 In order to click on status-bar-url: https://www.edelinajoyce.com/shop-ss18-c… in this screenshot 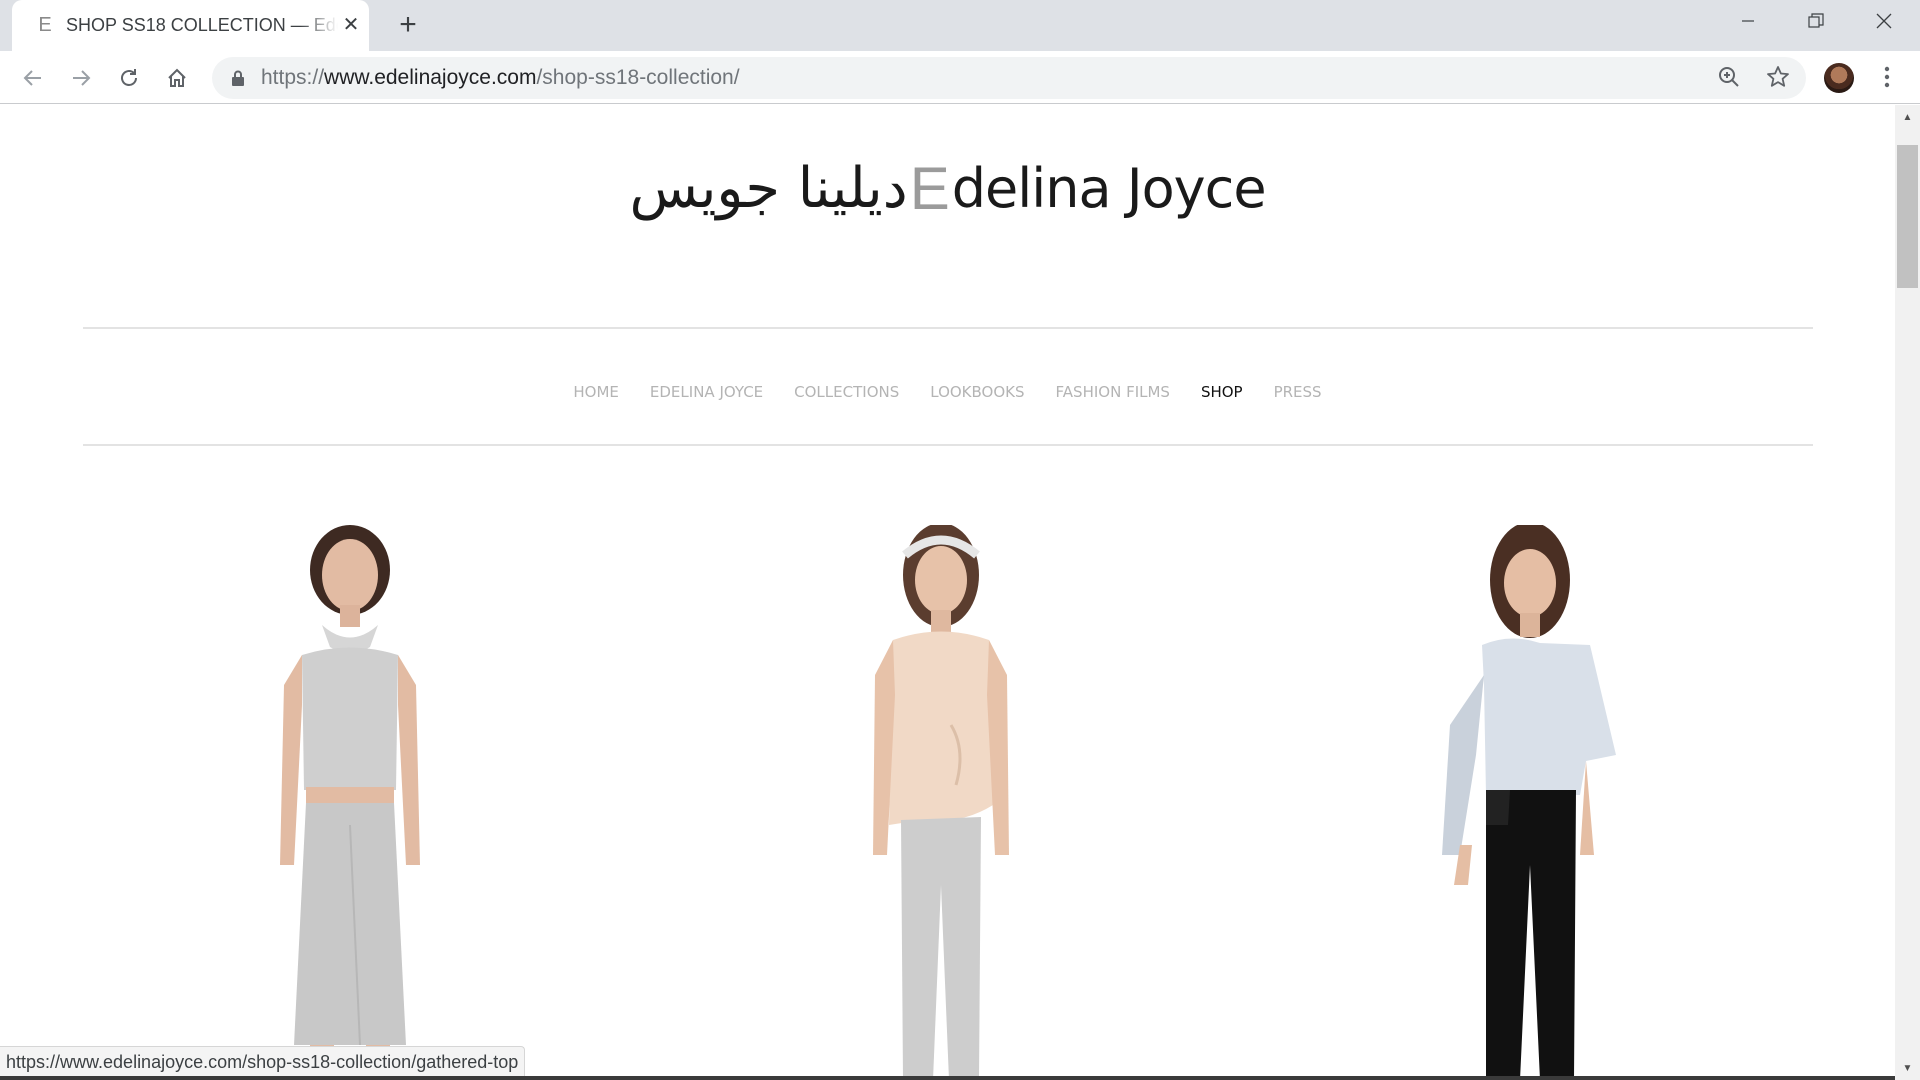, I will do `click(263, 1061)`.